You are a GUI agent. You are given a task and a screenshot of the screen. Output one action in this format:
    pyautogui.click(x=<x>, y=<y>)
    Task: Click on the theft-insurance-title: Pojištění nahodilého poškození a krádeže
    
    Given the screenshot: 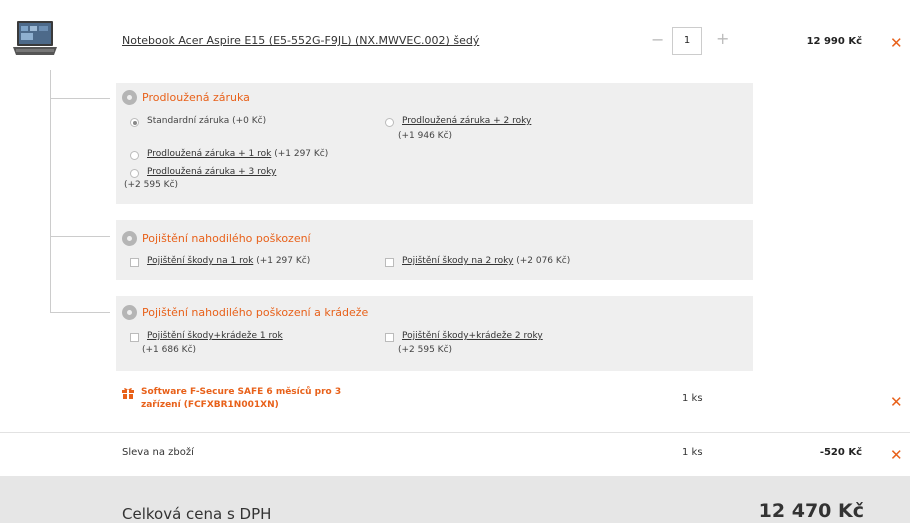 What is the action you would take?
    pyautogui.click(x=255, y=312)
    